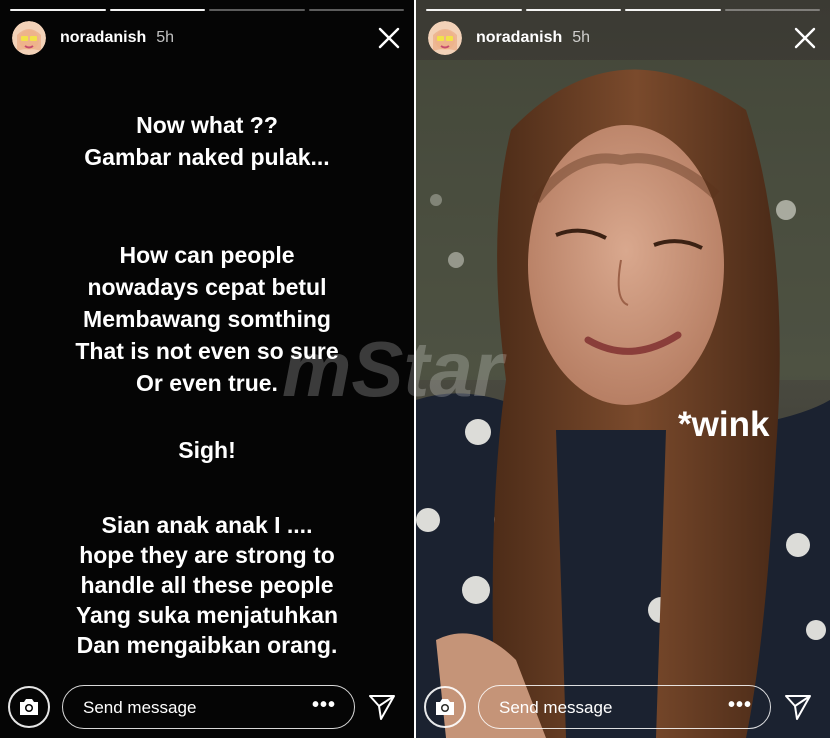 This screenshot has height=738, width=830. Describe the element at coordinates (207, 615) in the screenshot. I see `story-text-line: Yang suka menjatuhkan` at that location.